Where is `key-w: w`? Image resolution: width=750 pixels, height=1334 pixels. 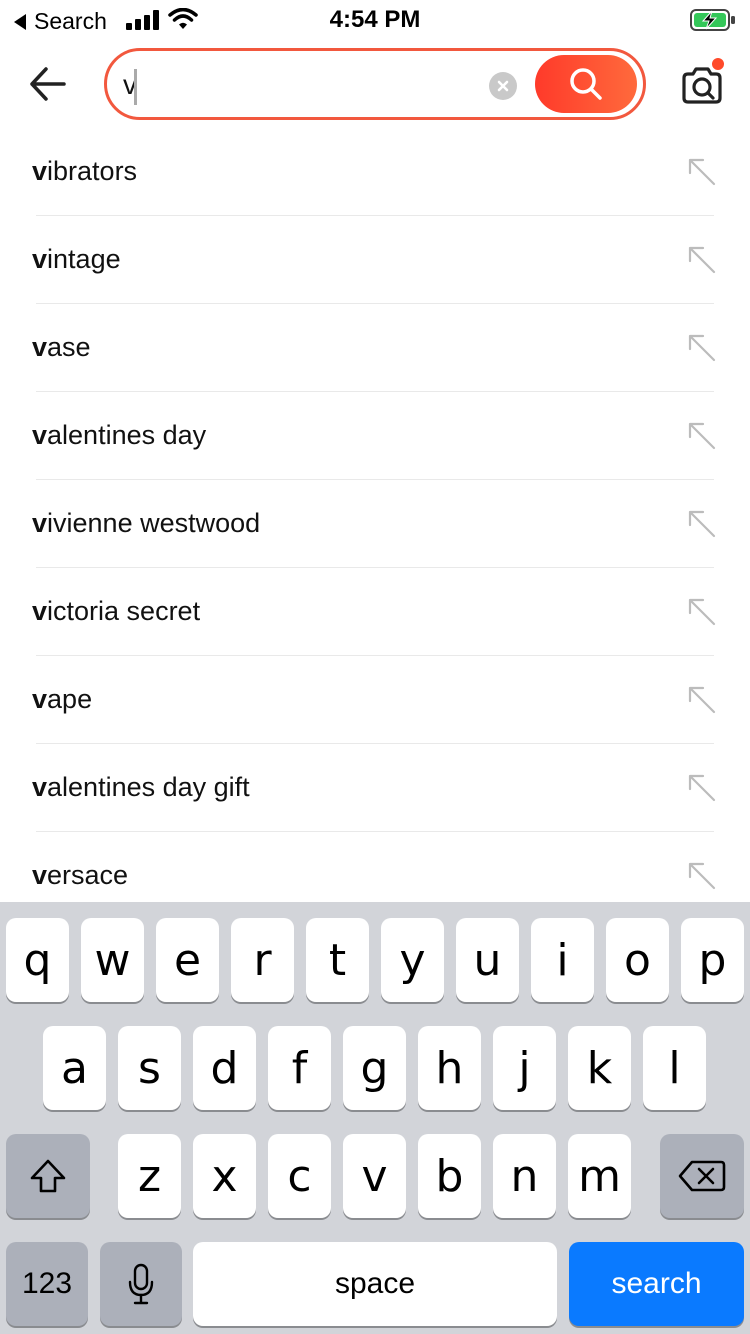
key-w: w is located at coordinates (112, 960).